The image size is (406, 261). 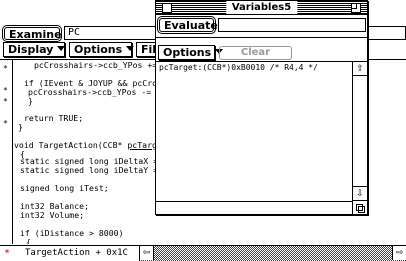 What do you see at coordinates (64, 188) in the screenshot?
I see `code-line: signed long iTest;` at bounding box center [64, 188].